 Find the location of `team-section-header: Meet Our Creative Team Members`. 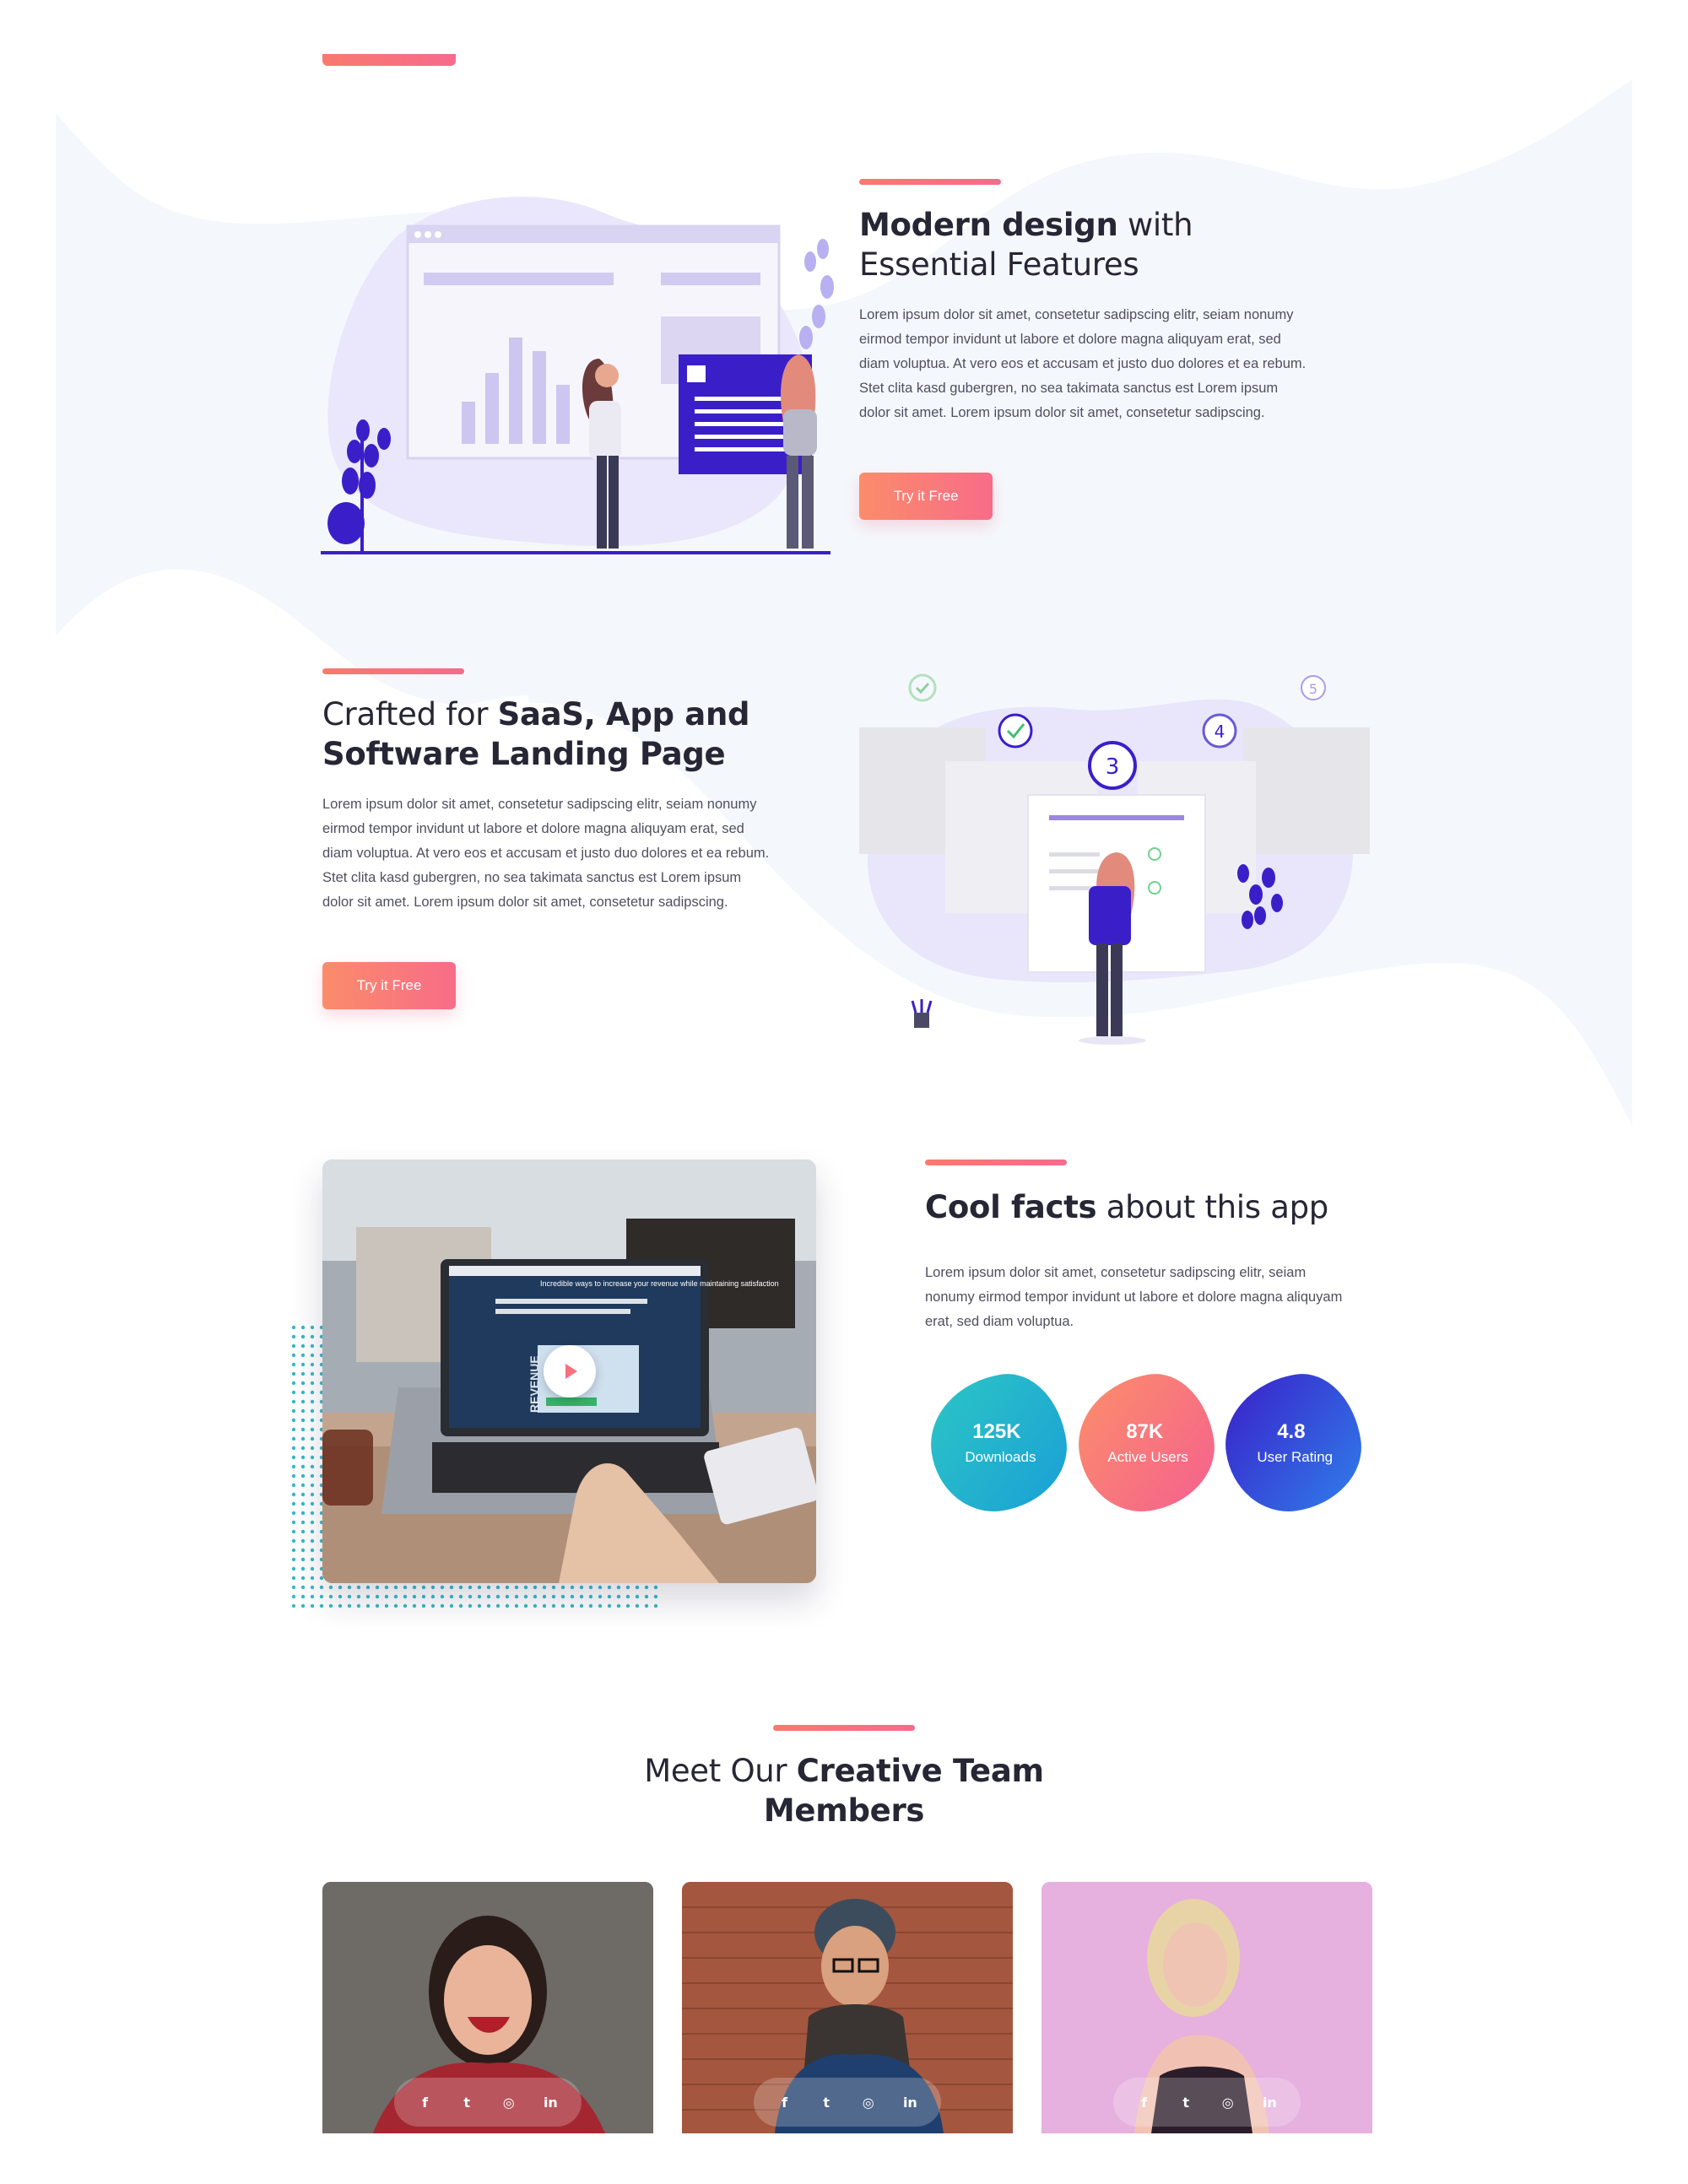

team-section-header: Meet Our Creative Team Members is located at coordinates (844, 1777).